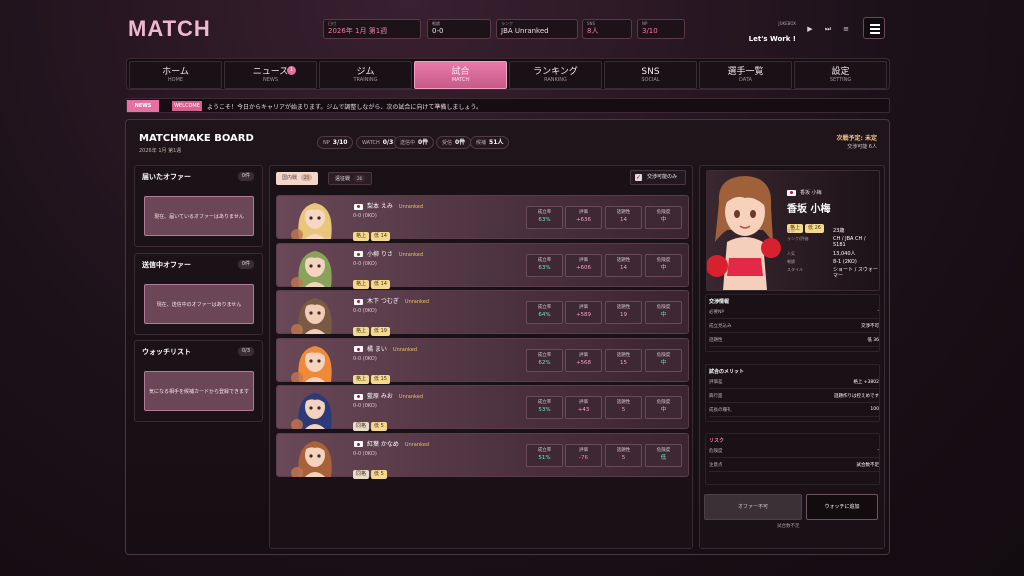 The image size is (1024, 576). Describe the element at coordinates (544, 360) in the screenshot. I see `stat-success: 成立率 62%` at that location.